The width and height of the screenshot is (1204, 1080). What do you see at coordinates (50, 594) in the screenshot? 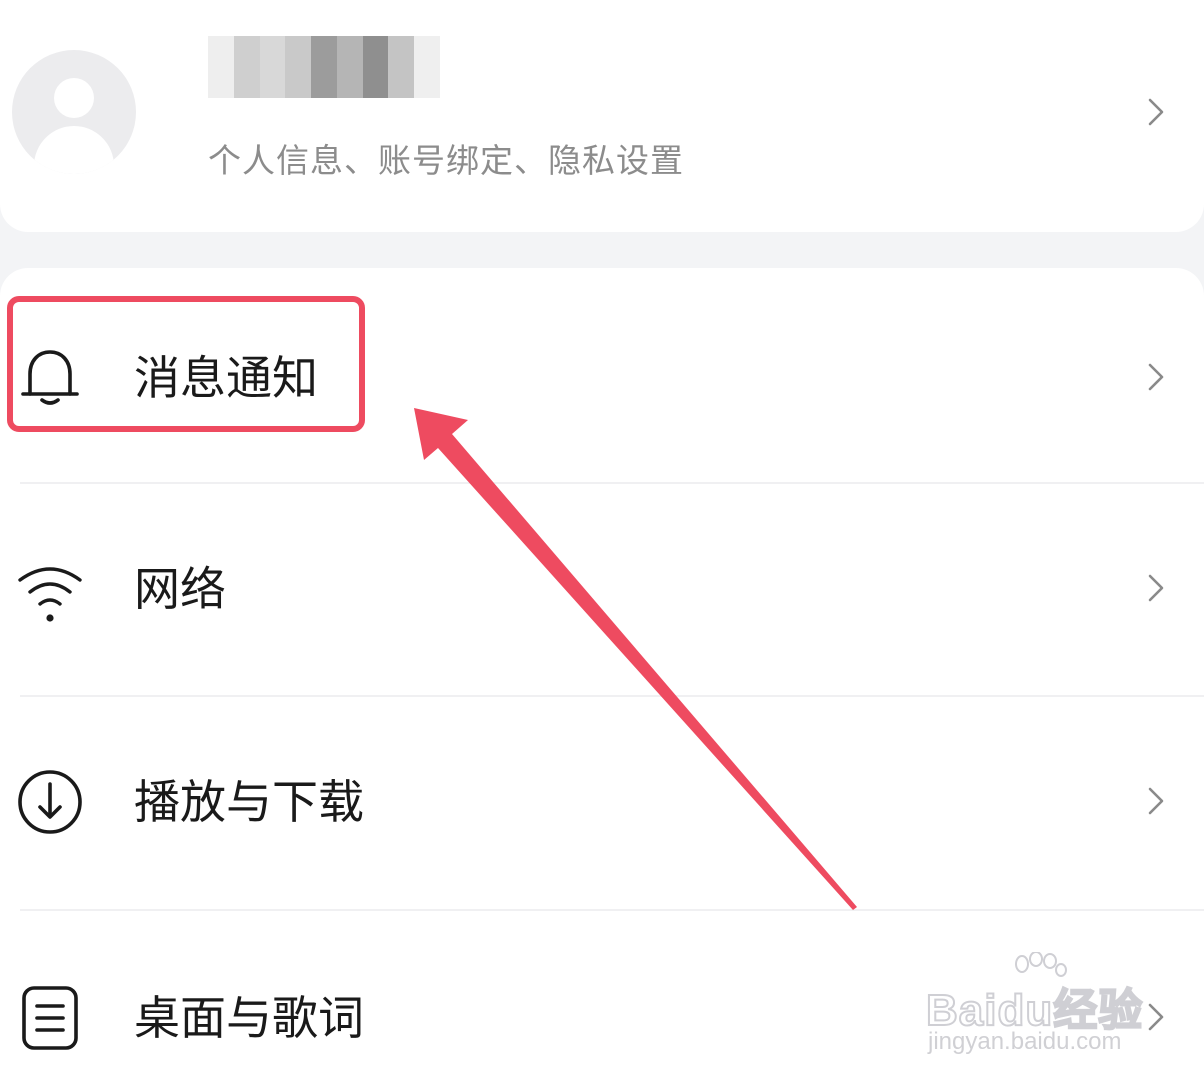
I see `wifi-icon` at bounding box center [50, 594].